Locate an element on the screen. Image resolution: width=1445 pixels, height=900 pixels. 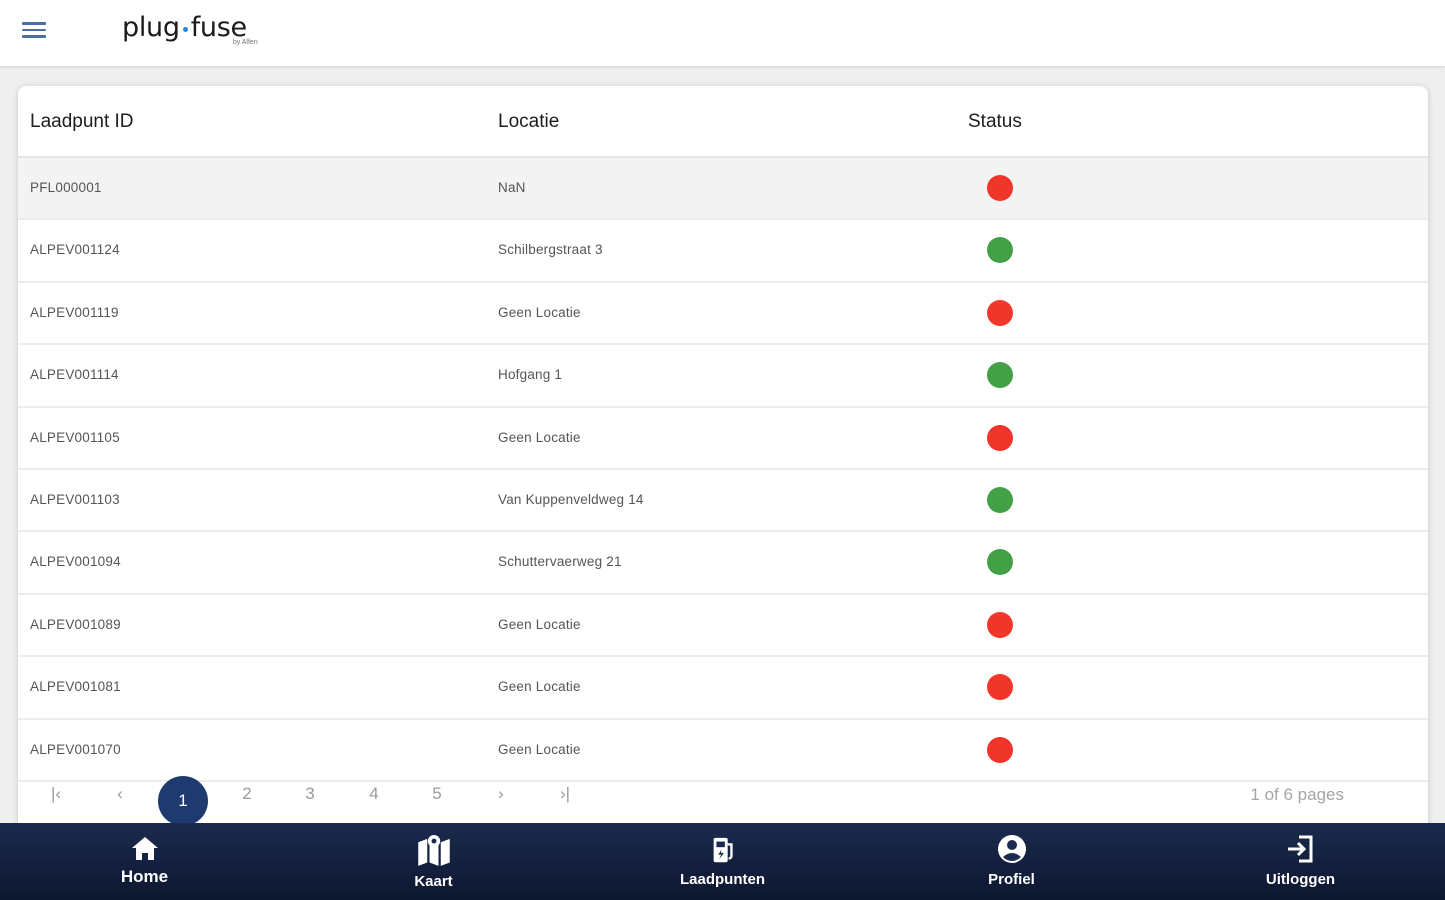
laadpunt-id-cell: ALPEV001070 is located at coordinates (75, 749).